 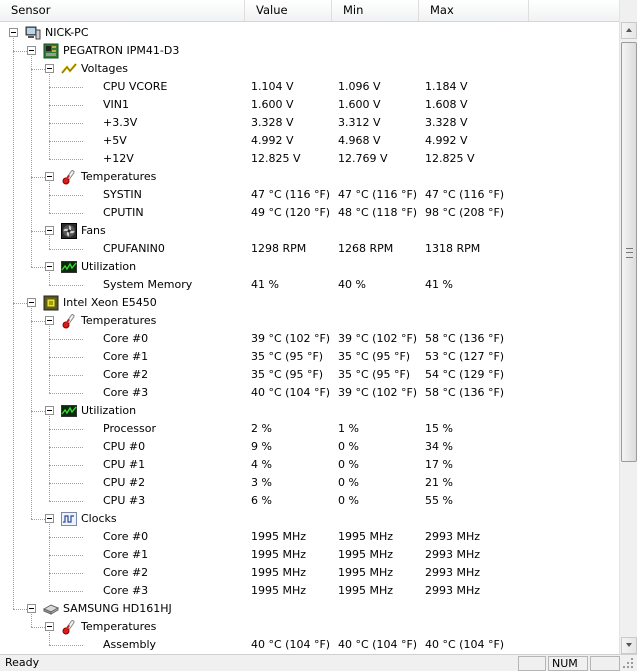 I want to click on sensor-min: 1.600 V, so click(x=359, y=104).